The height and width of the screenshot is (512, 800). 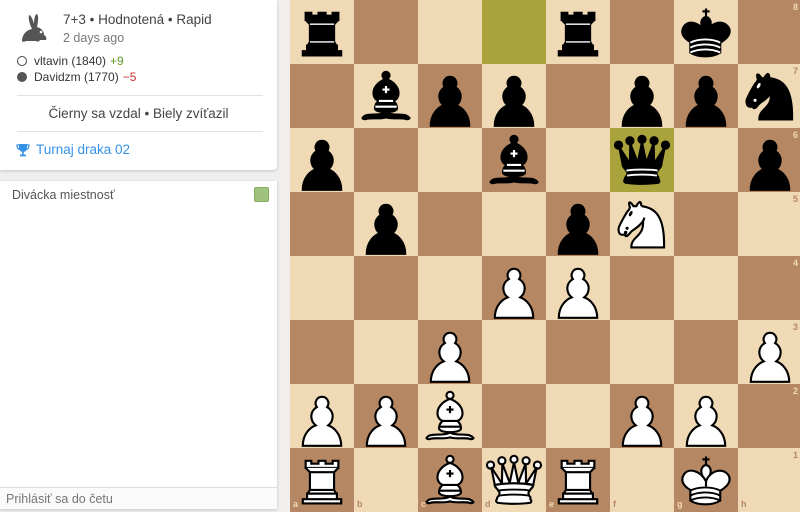 What do you see at coordinates (706, 32) in the screenshot?
I see `black-king-icon` at bounding box center [706, 32].